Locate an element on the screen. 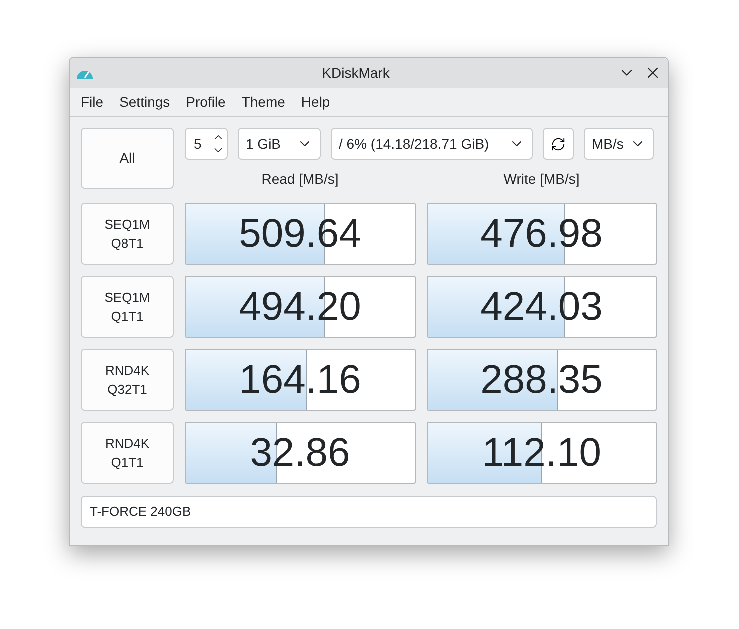  runs-spinbox: 5 is located at coordinates (206, 144).